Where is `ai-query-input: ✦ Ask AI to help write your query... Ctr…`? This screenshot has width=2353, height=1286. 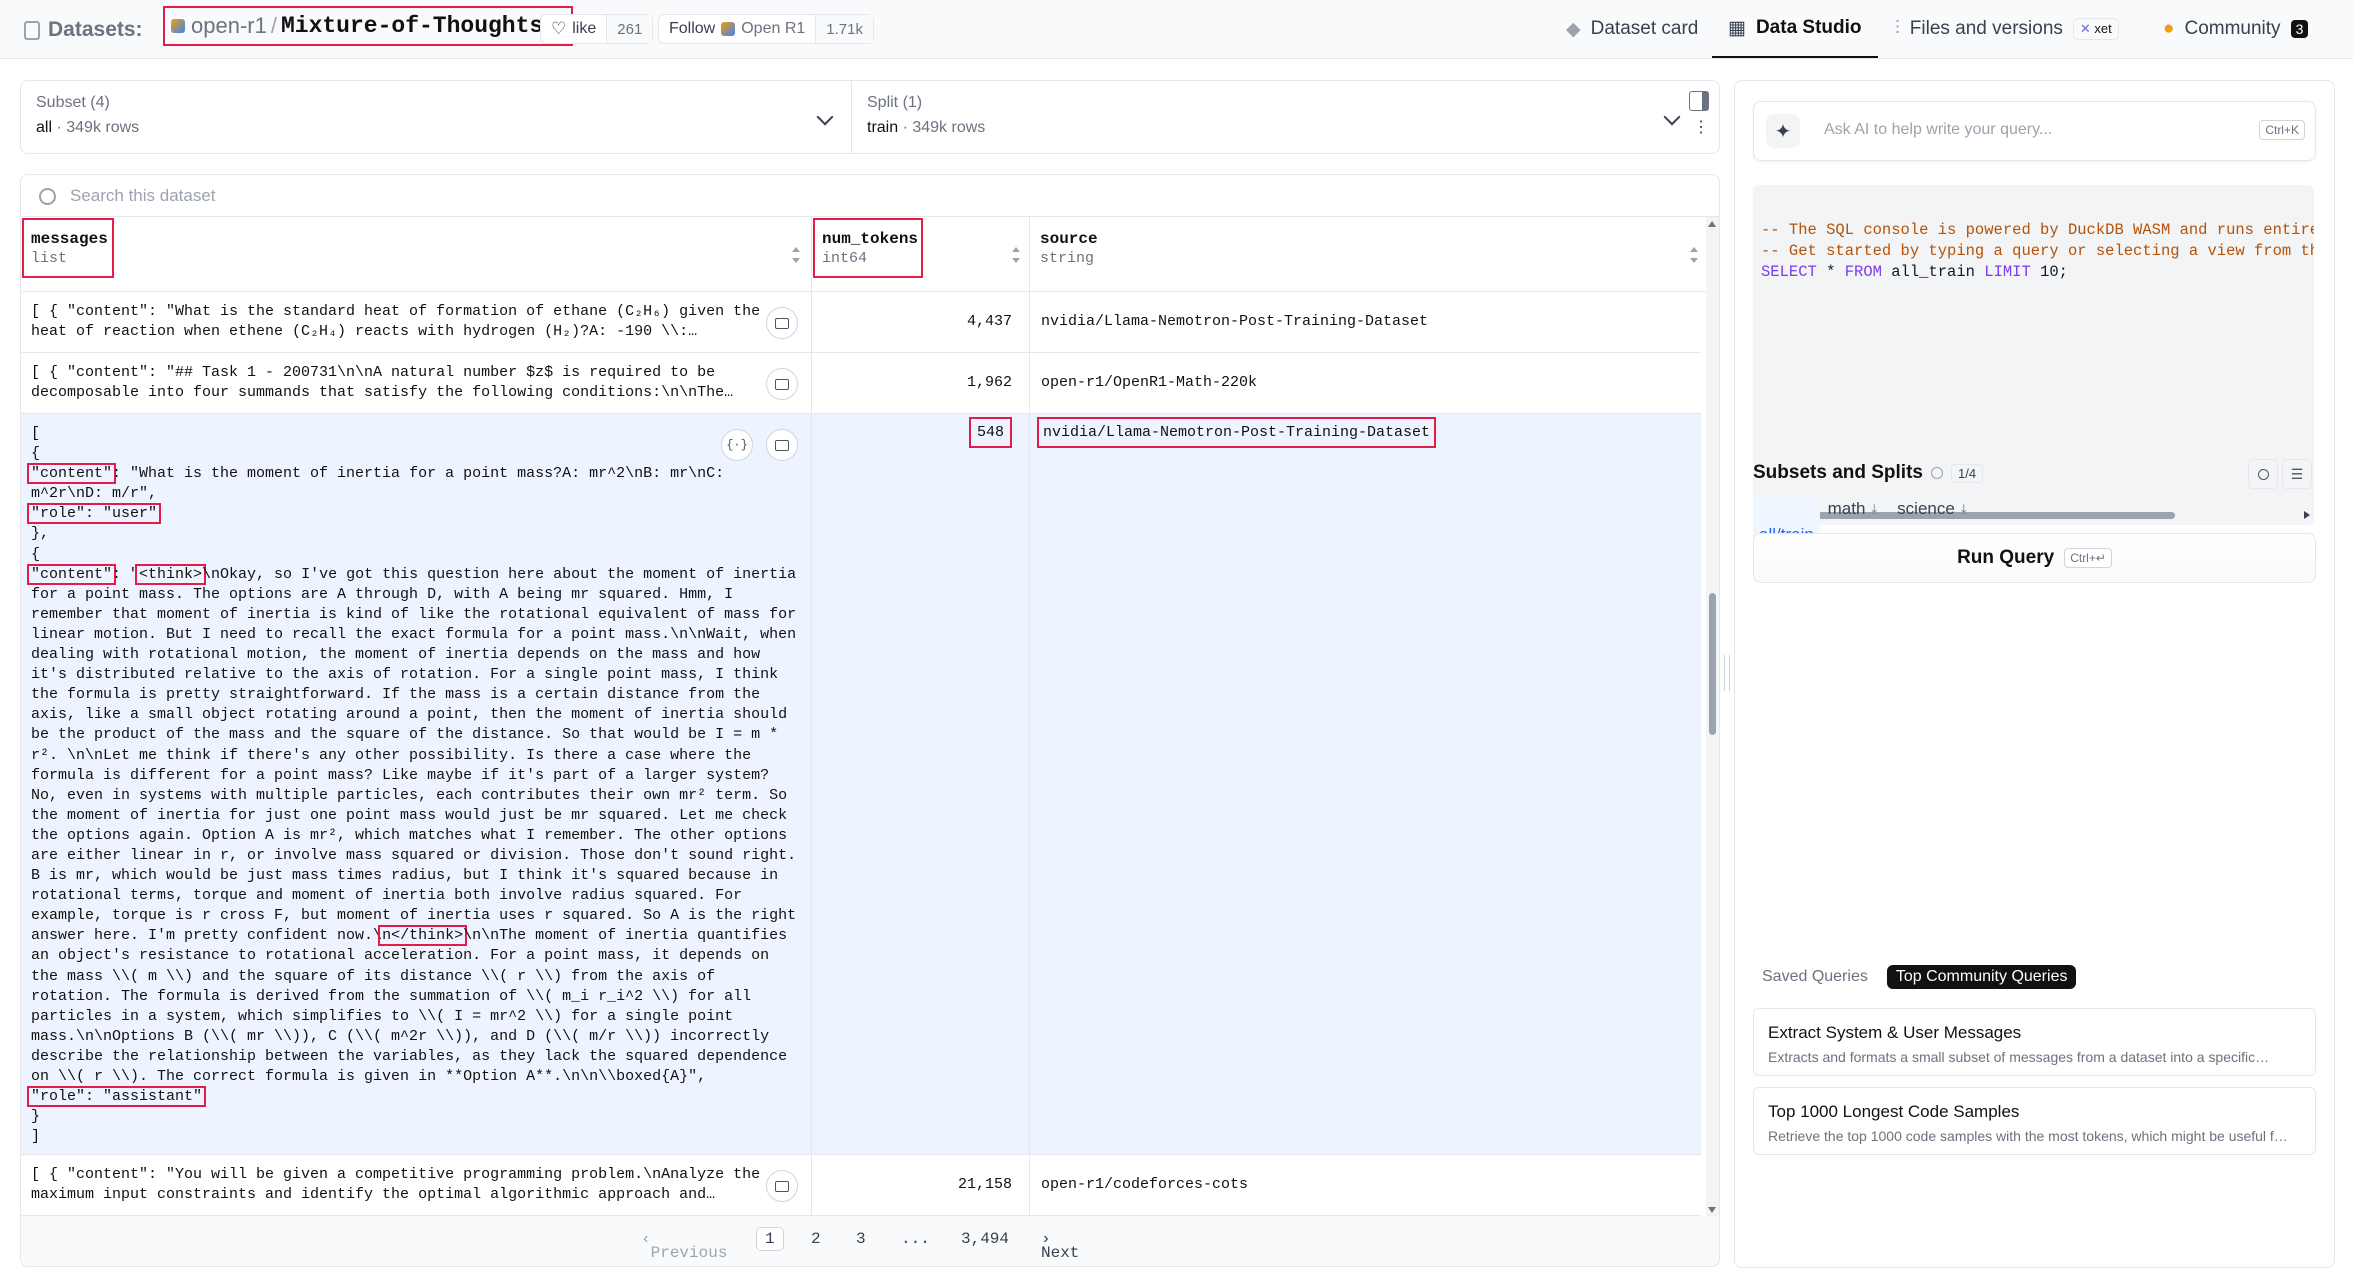
ai-query-input: ✦ Ask AI to help write your query... Ctr… is located at coordinates (2034, 131).